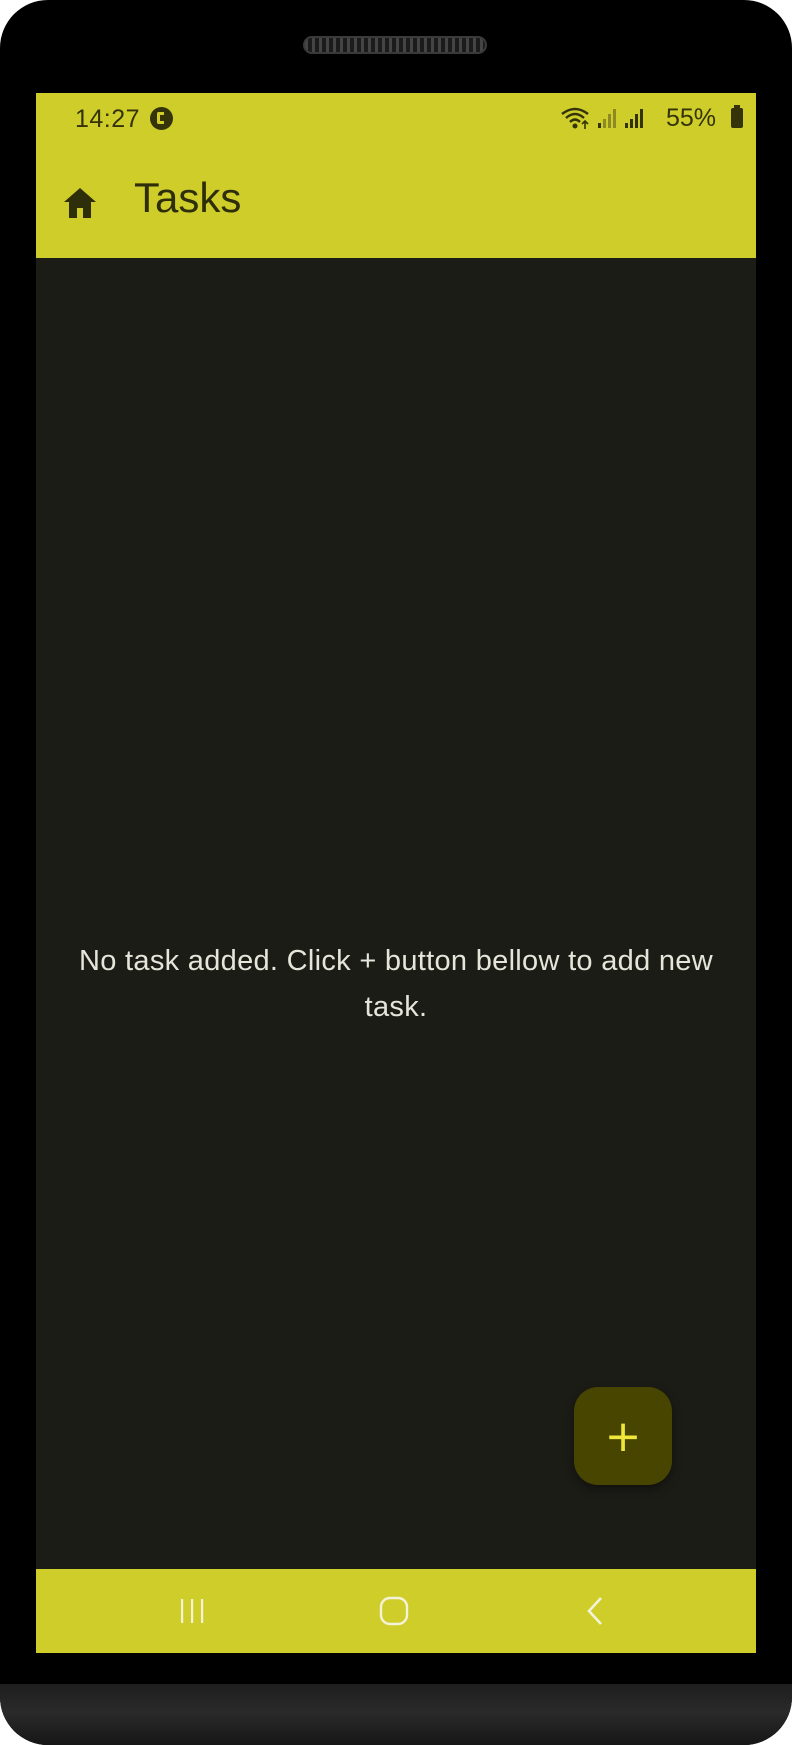 This screenshot has width=792, height=1745. Describe the element at coordinates (80, 203) in the screenshot. I see `home-icon` at that location.